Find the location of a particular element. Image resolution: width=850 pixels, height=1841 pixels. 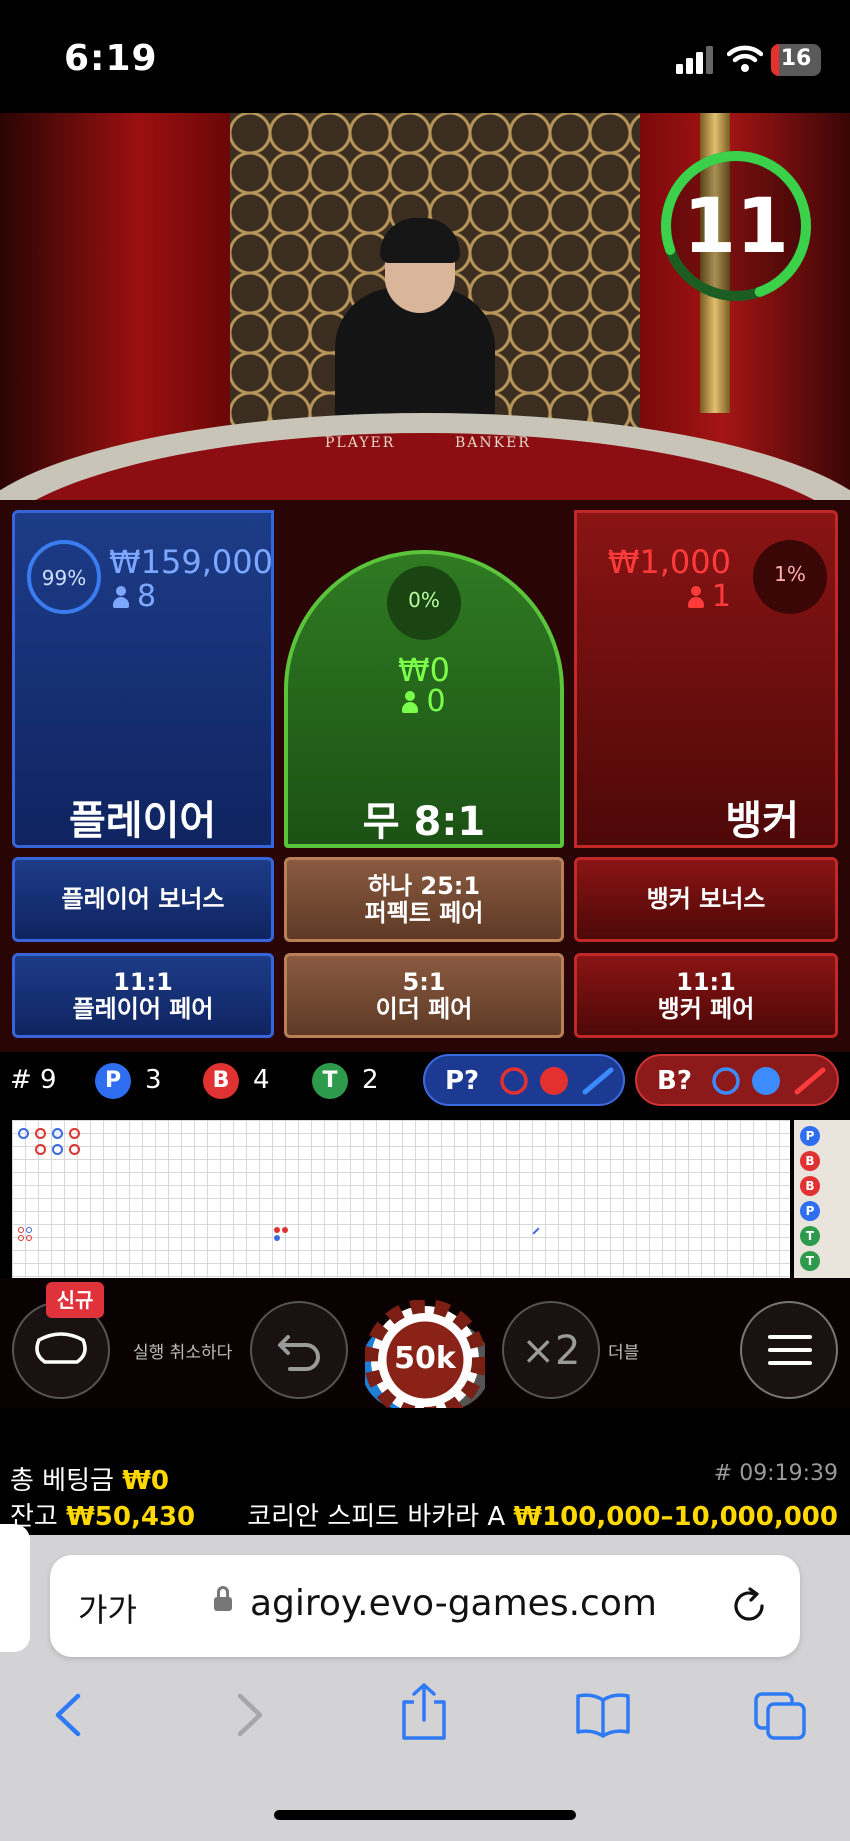

tie-win-count: 2 is located at coordinates (370, 1080).